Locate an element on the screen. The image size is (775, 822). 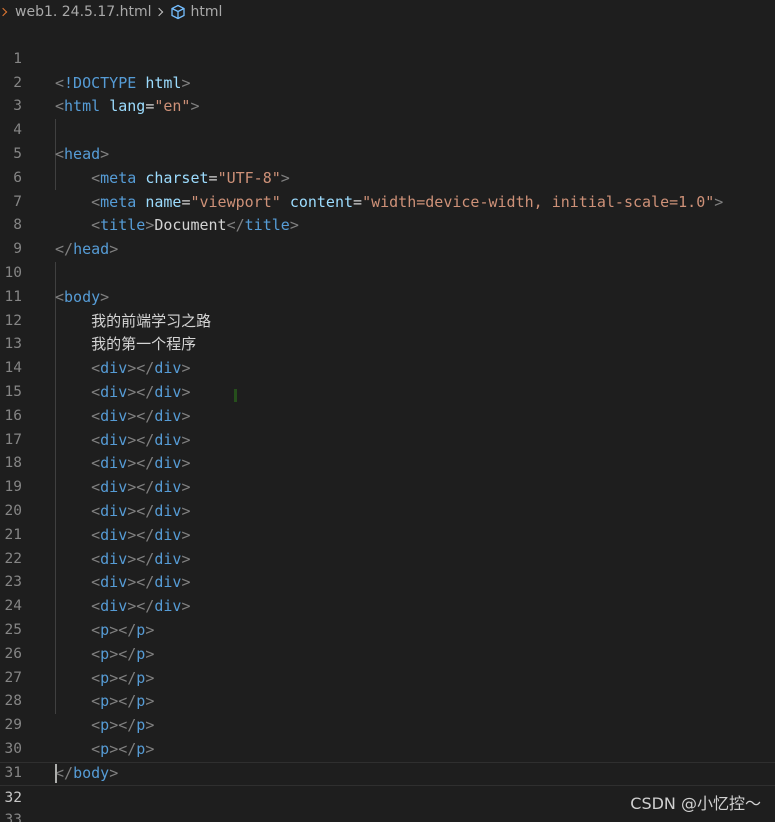
code-line: 12 我的第一个程序 is located at coordinates (387, 320).